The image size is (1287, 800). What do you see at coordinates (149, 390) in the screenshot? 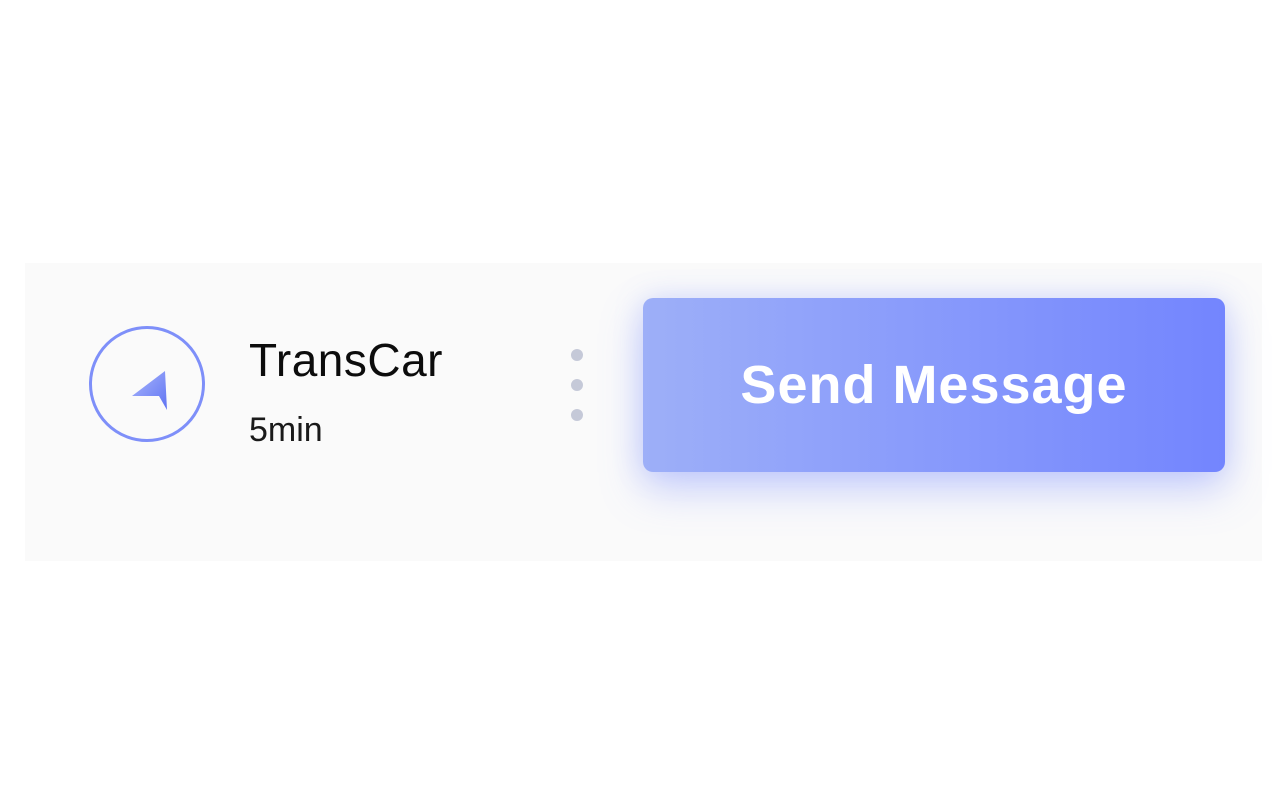
I see `navigation-arrow-icon` at bounding box center [149, 390].